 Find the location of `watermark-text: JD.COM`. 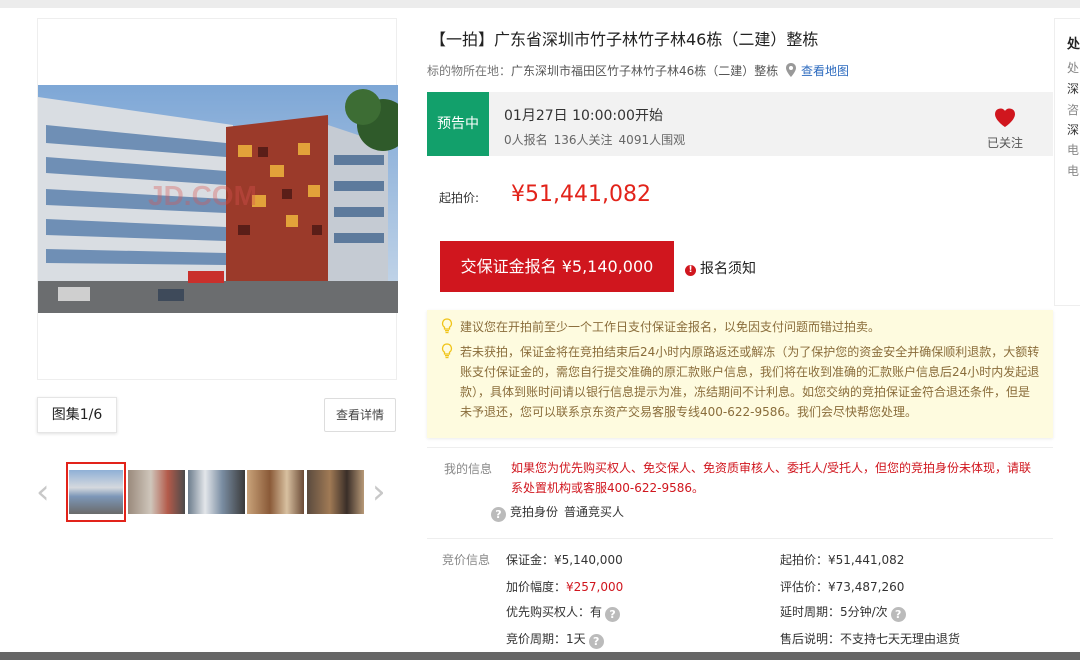

watermark-text: JD.COM is located at coordinates (202, 195).